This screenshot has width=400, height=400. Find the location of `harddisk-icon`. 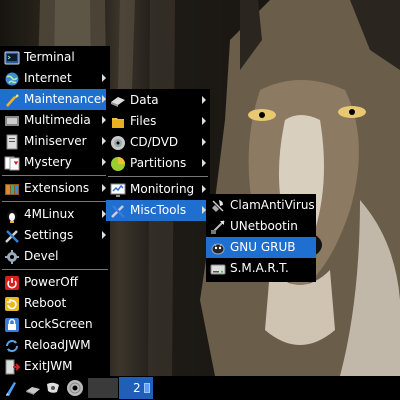

harddisk-icon is located at coordinates (218, 269).